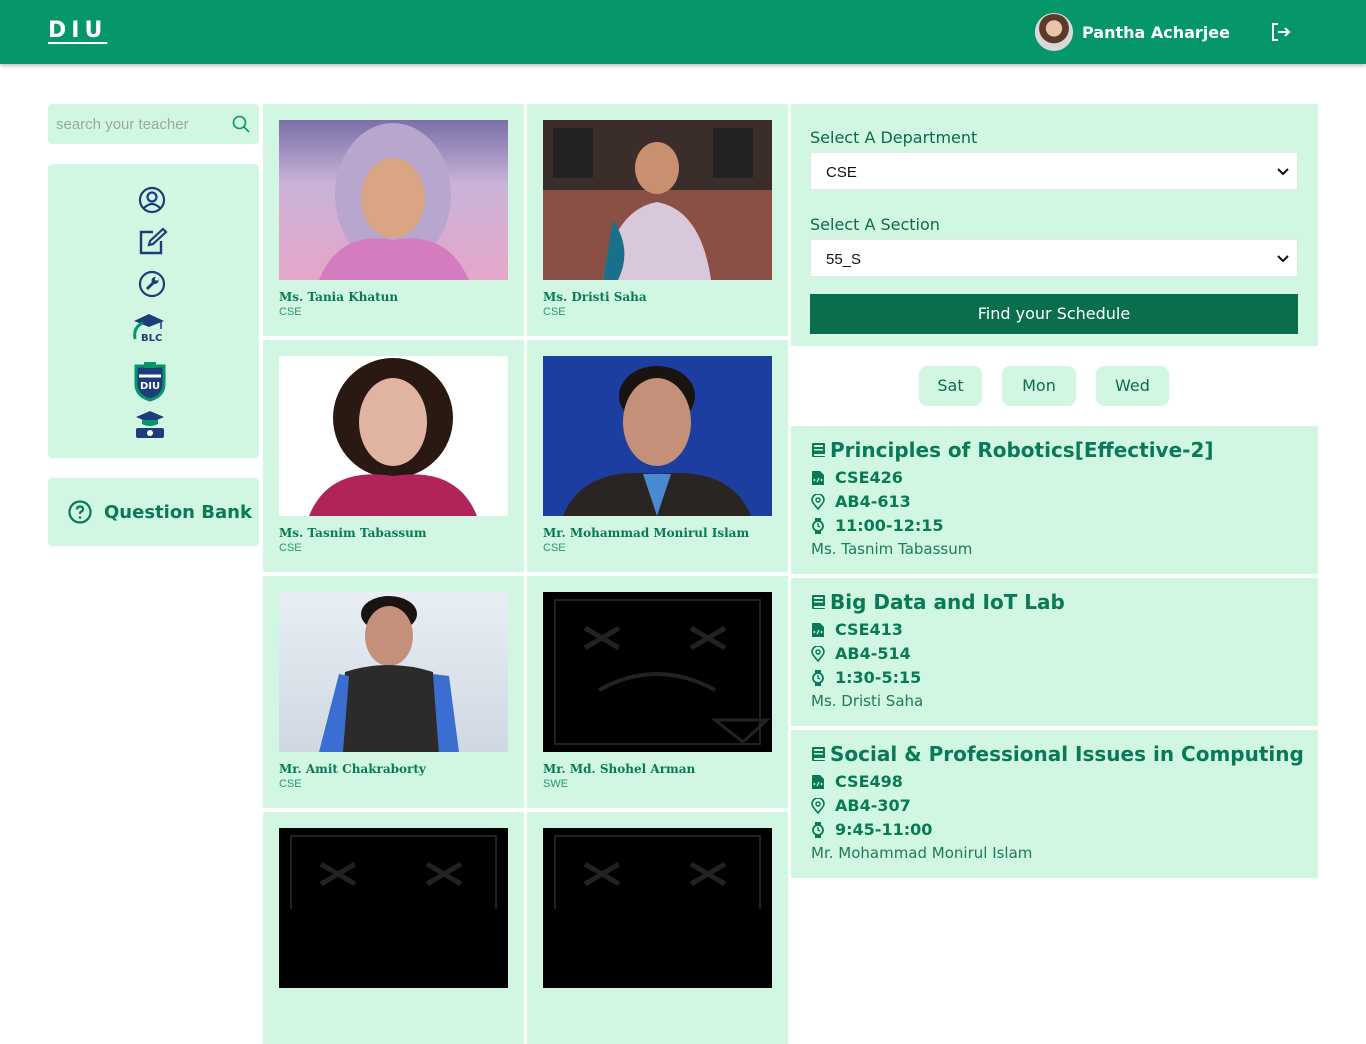 The image size is (1366, 1044). I want to click on question-circle-icon, so click(80, 512).